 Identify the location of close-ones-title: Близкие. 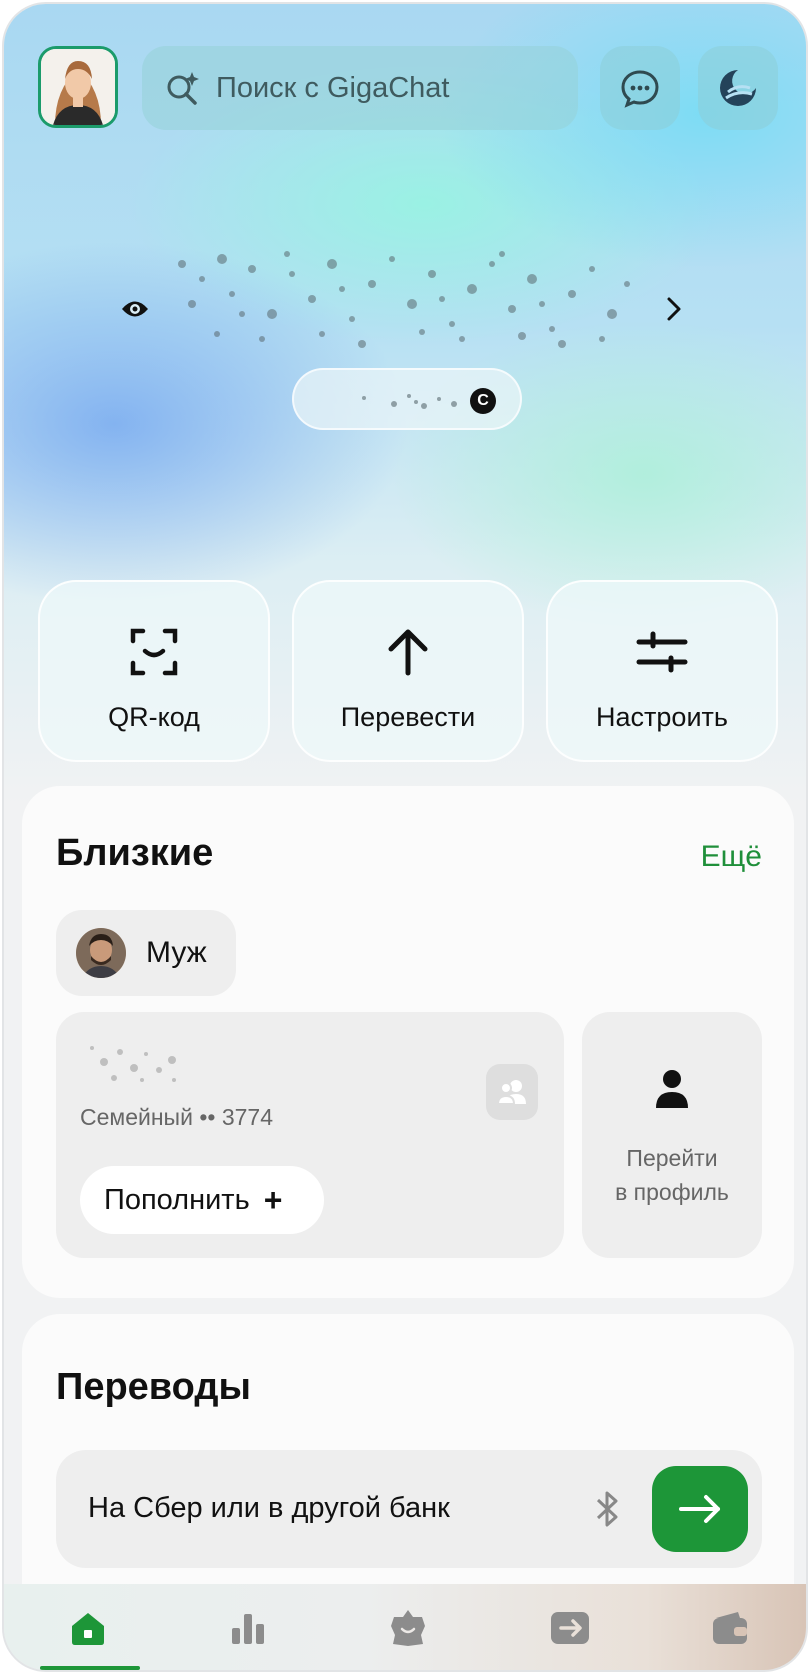
(135, 853).